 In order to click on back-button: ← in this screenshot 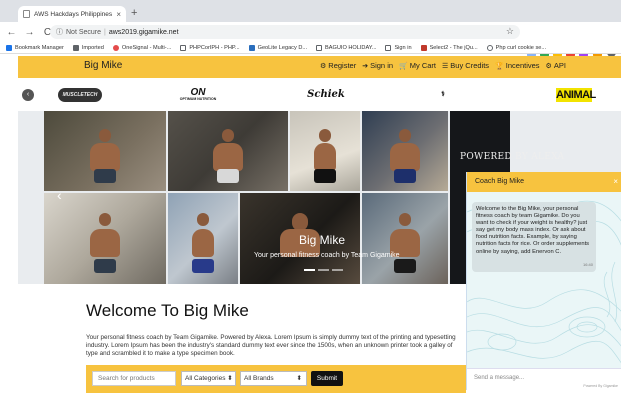, I will do `click(11, 32)`.